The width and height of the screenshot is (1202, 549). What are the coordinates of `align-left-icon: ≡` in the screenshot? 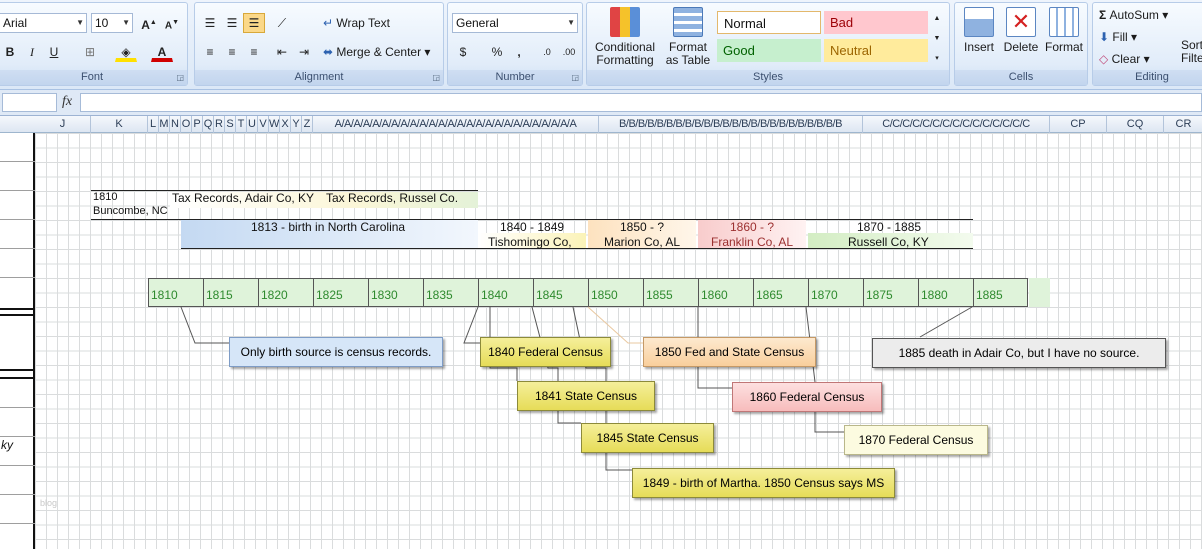 It's located at (210, 52).